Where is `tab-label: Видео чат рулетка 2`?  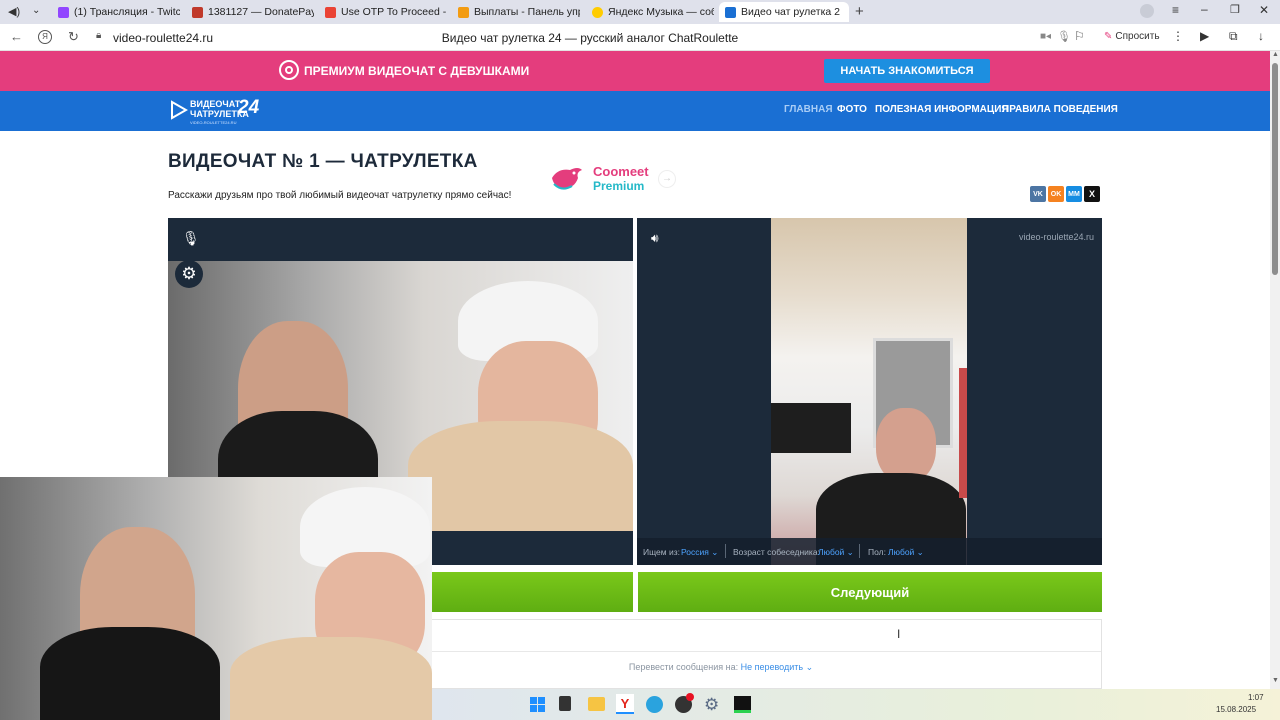
tab-label: Видео чат рулетка 2 is located at coordinates (790, 12).